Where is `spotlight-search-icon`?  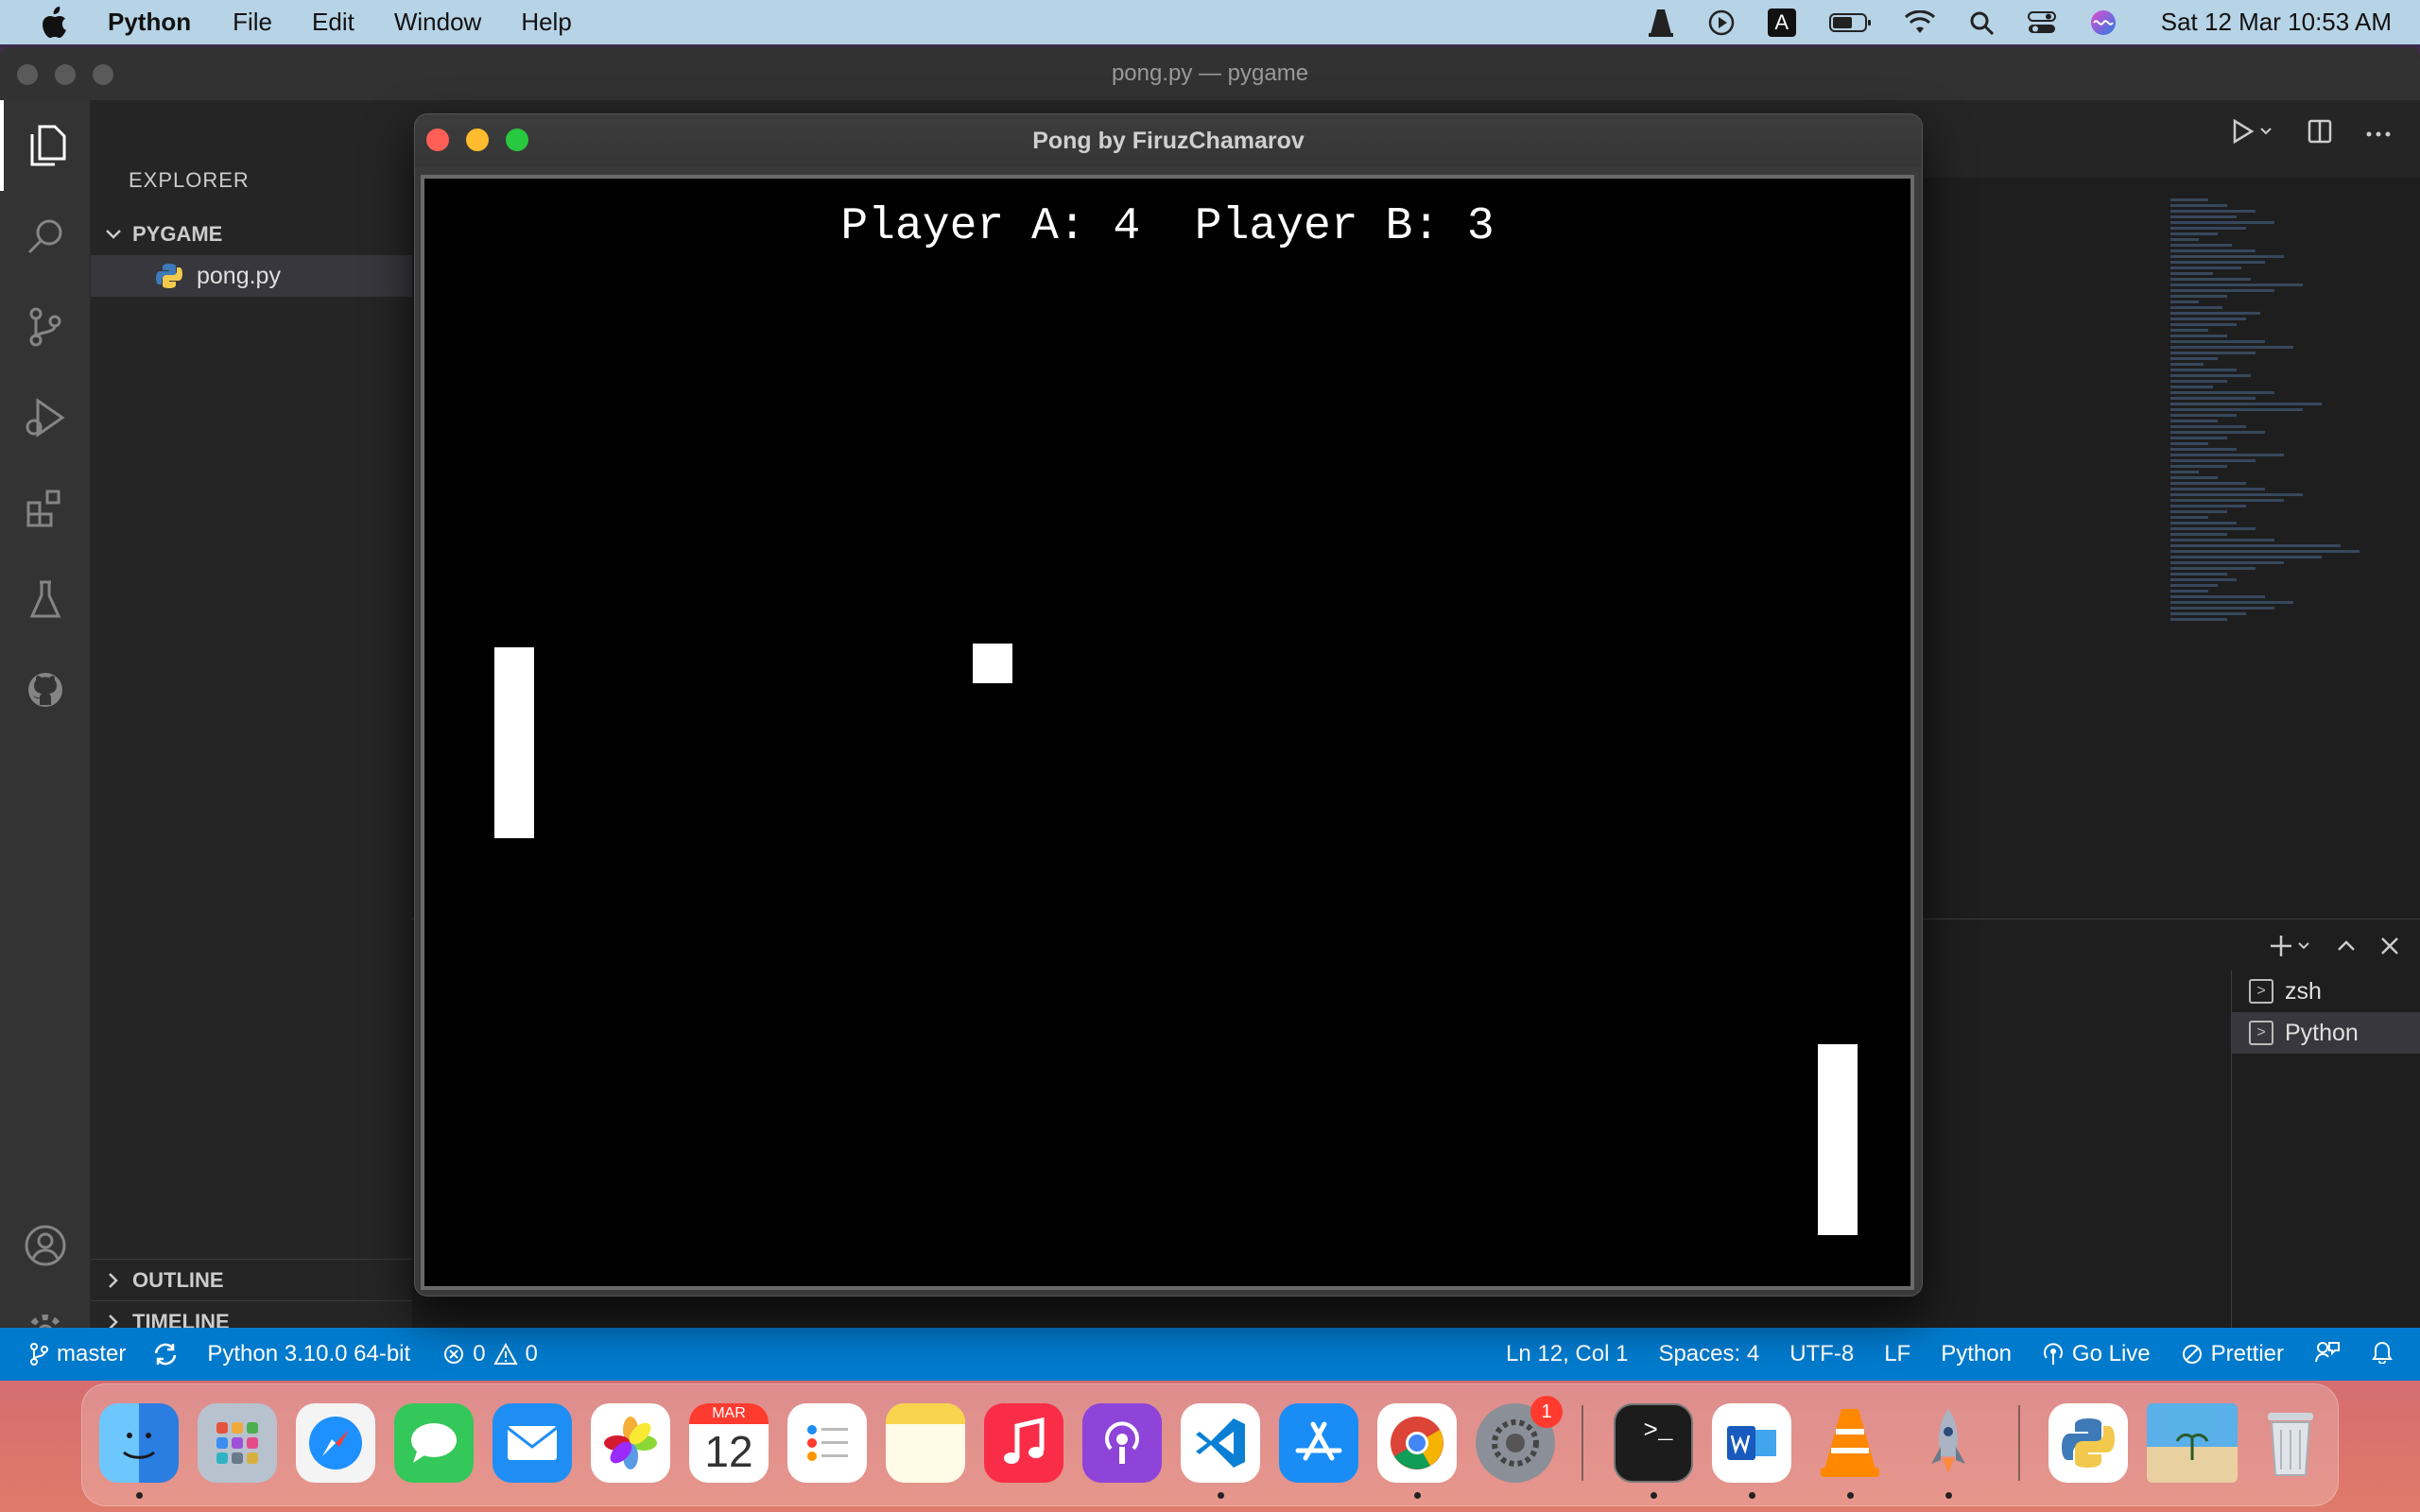
spotlight-search-icon is located at coordinates (1982, 22).